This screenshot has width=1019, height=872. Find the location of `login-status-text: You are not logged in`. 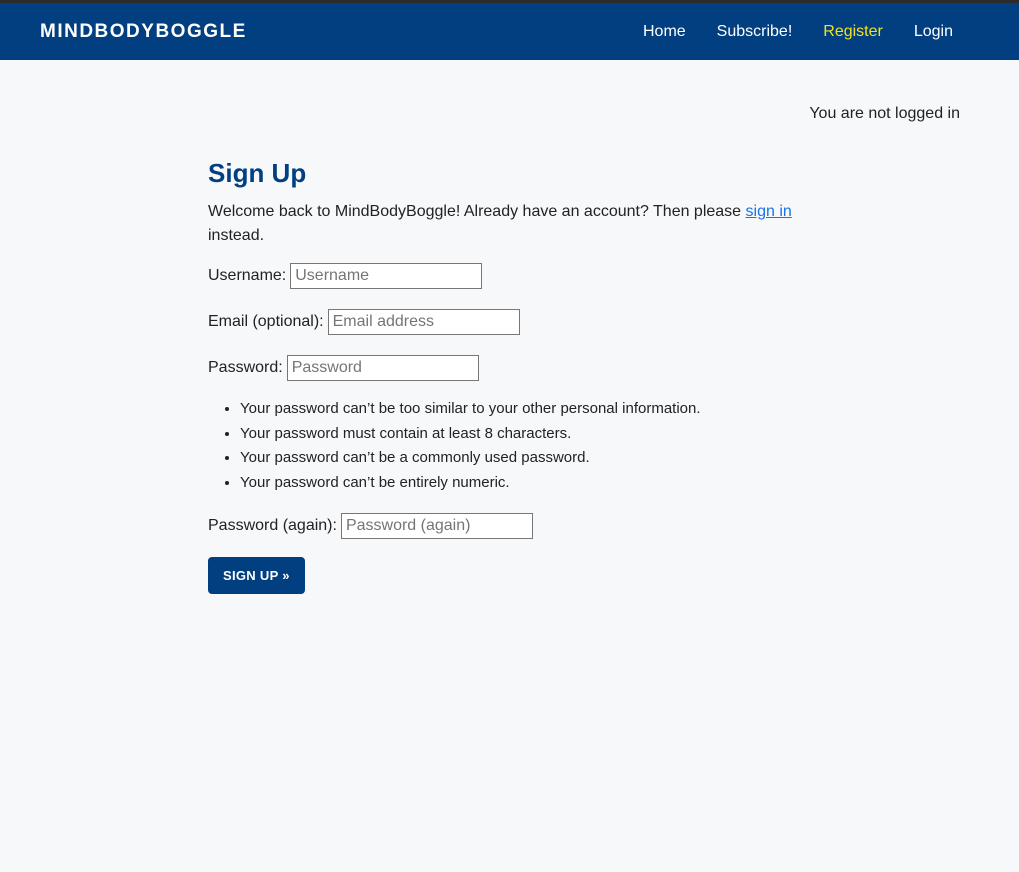

login-status-text: You are not logged in is located at coordinates (884, 113).